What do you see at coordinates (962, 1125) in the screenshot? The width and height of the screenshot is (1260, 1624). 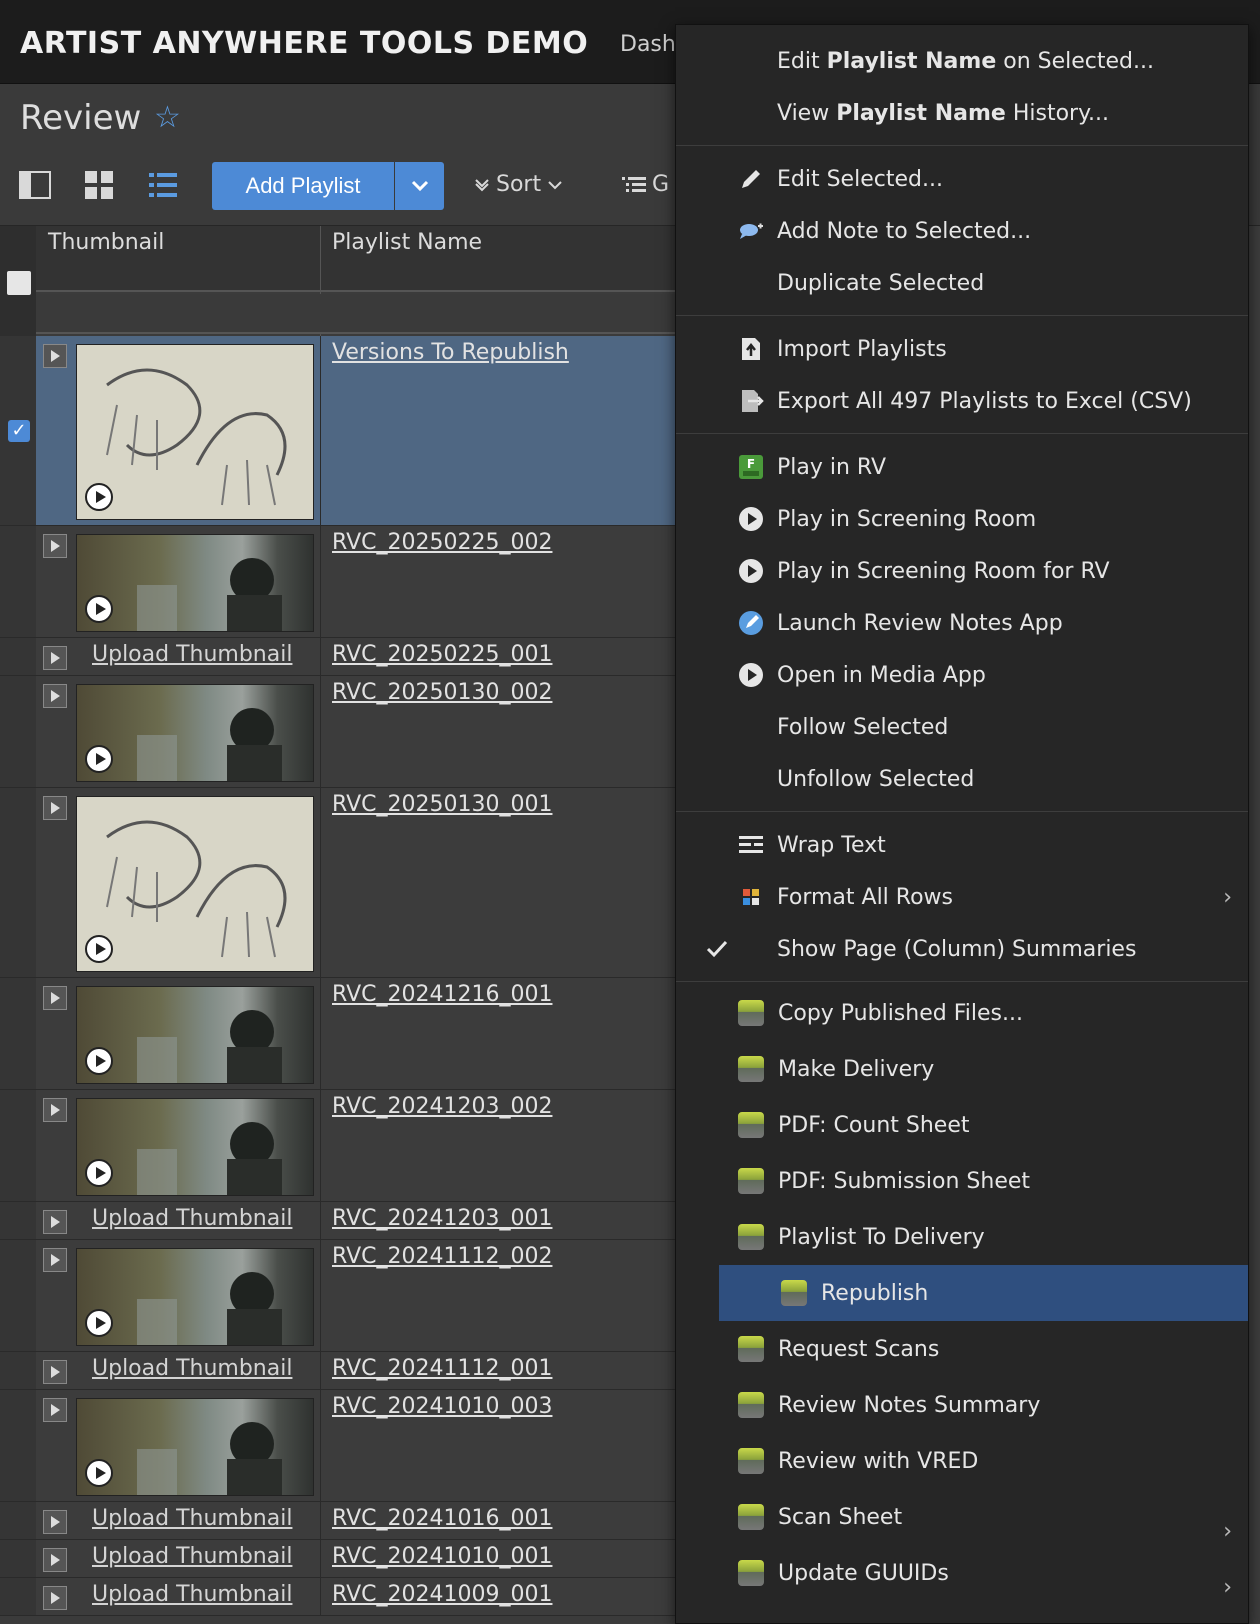 I see `menu-item-pdf-count-sheet: PDF: Count Sheet` at bounding box center [962, 1125].